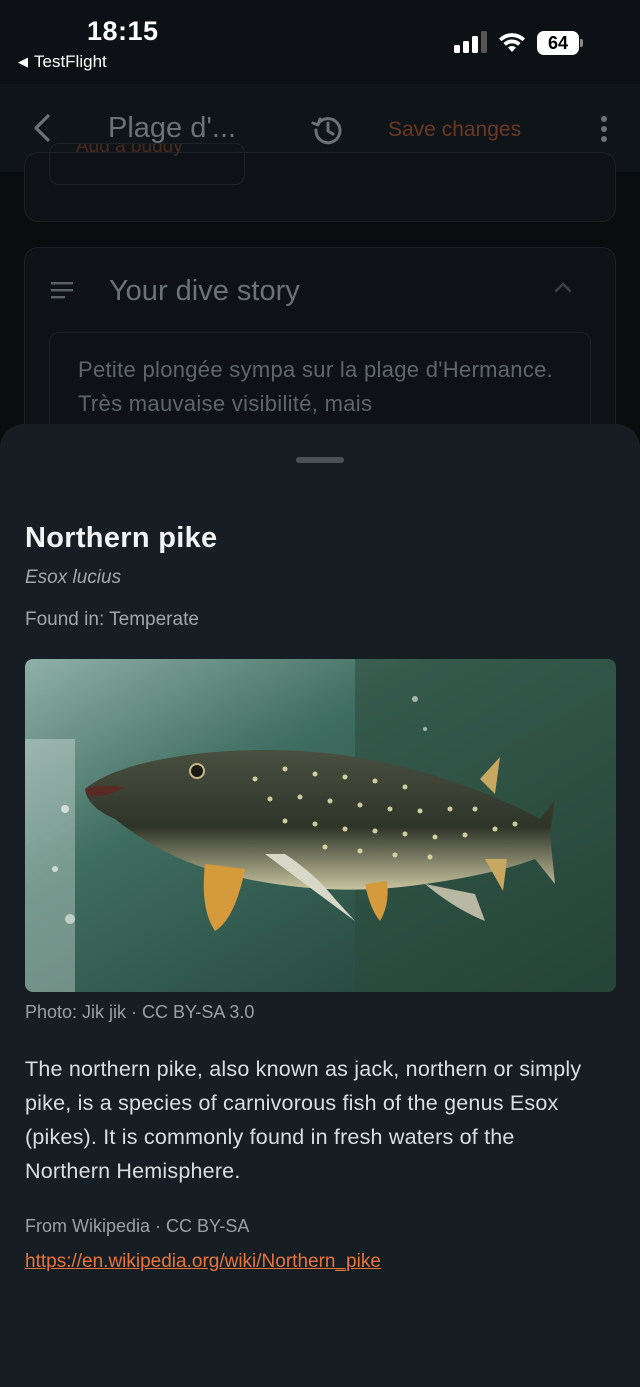 The height and width of the screenshot is (1387, 640). I want to click on back-triangle-icon: ◀, so click(23, 61).